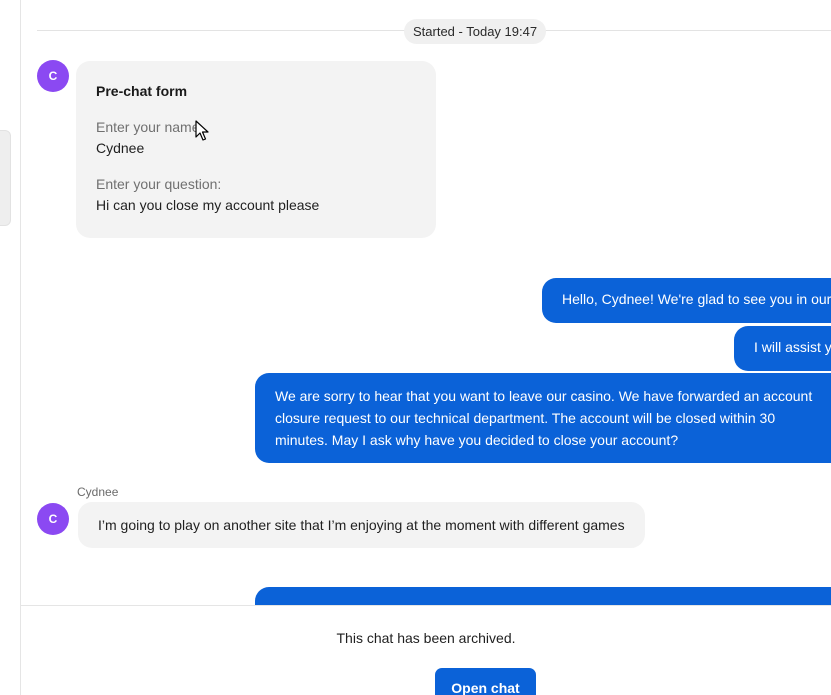  Describe the element at coordinates (426, 638) in the screenshot. I see `archived-notice: This chat has been archived.` at that location.